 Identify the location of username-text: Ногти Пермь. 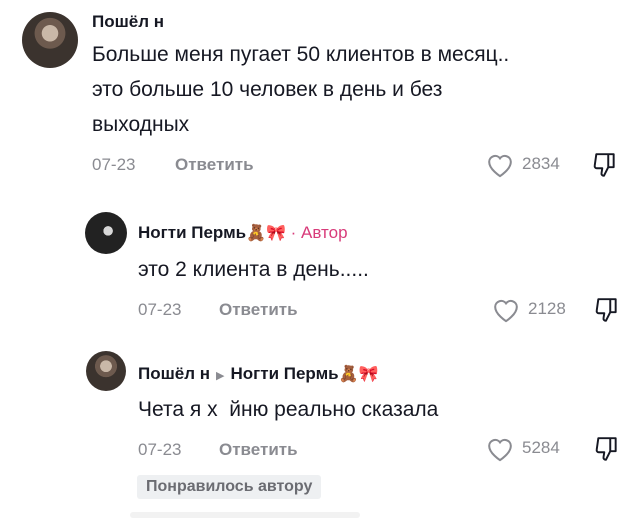
(192, 232).